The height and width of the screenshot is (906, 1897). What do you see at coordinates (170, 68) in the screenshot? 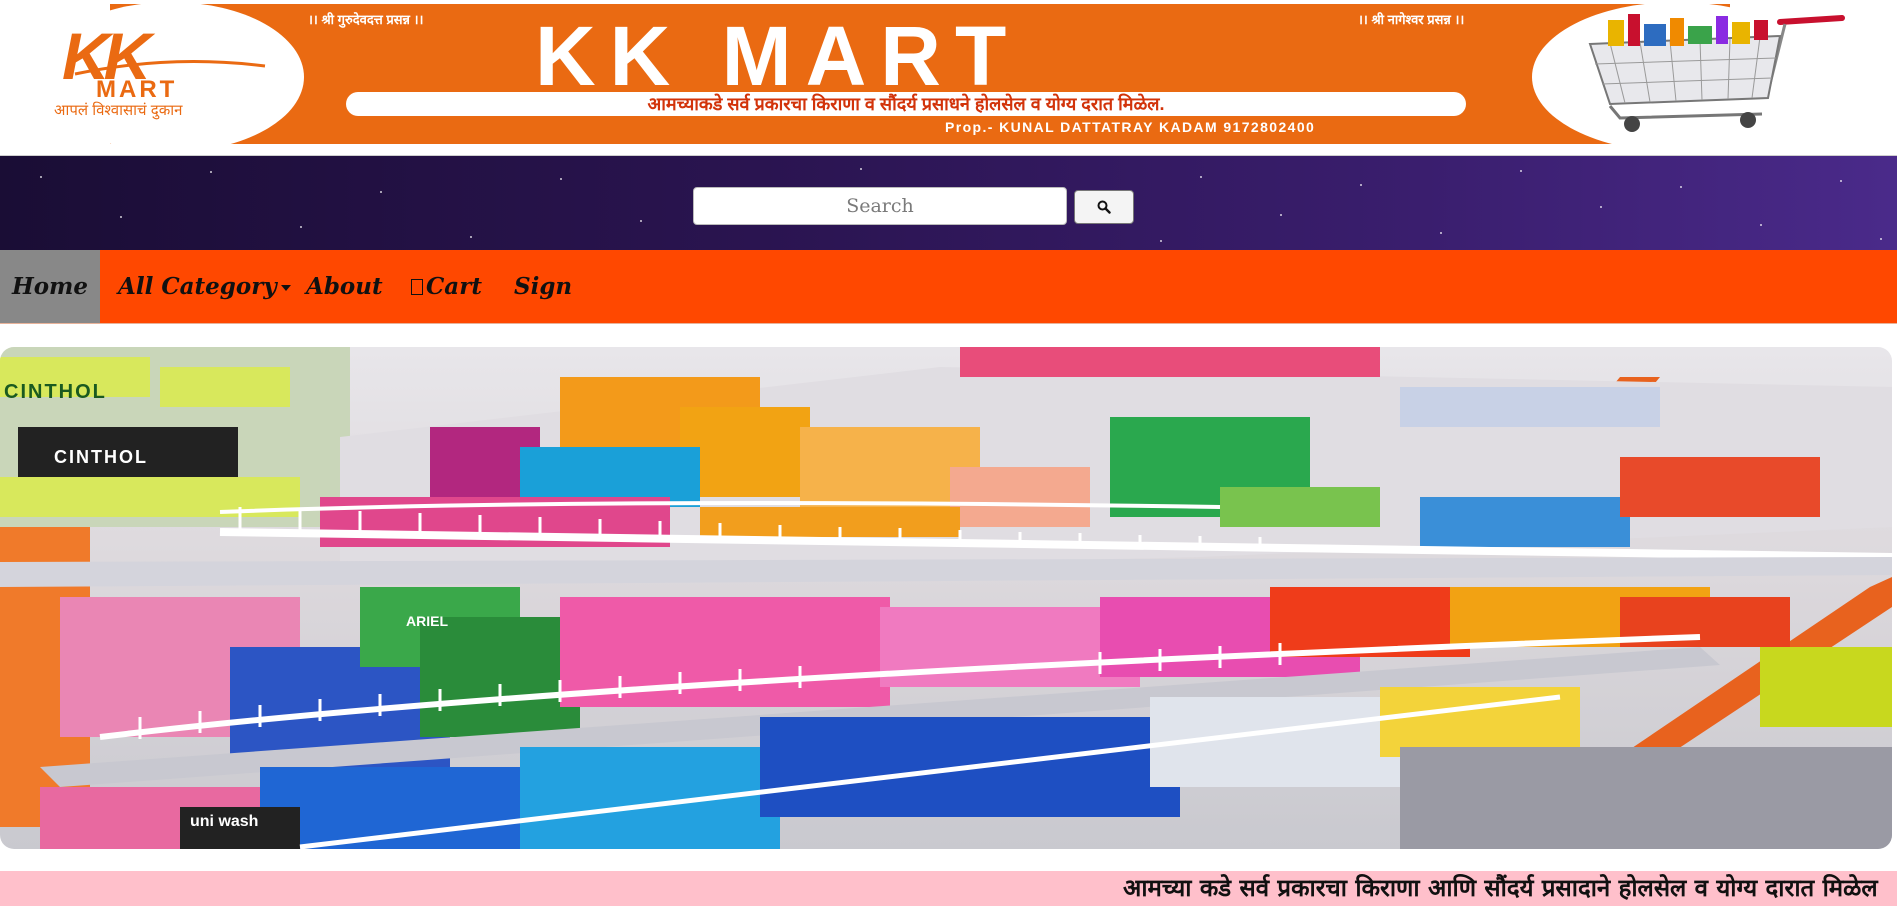
I see `logo-swoosh-icon` at bounding box center [170, 68].